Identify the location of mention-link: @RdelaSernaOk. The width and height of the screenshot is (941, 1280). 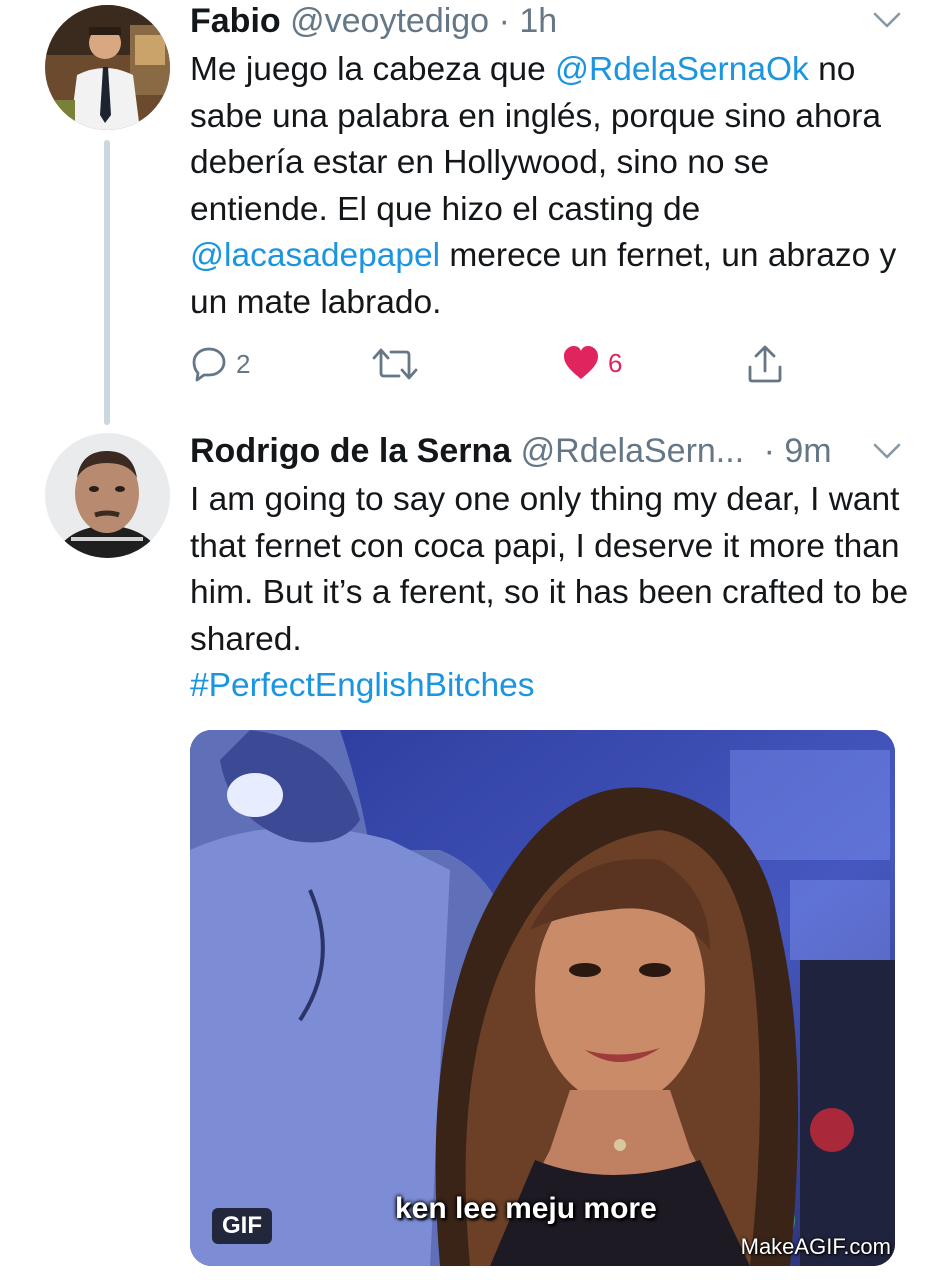
(682, 69).